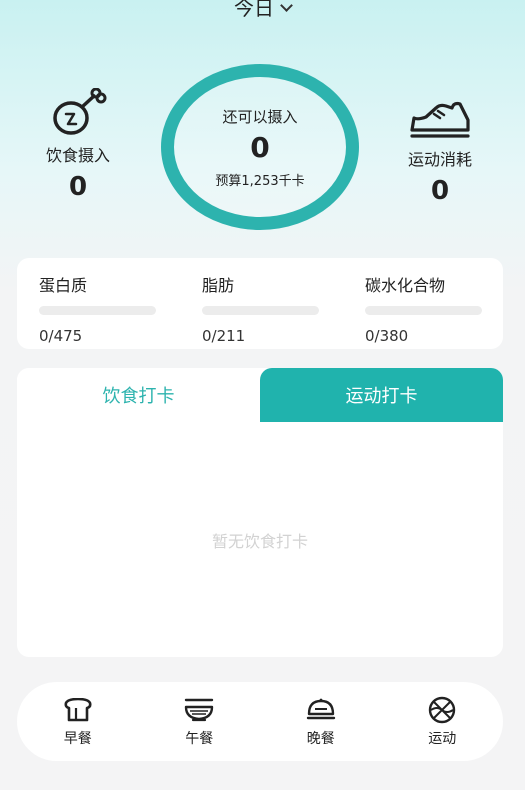 The height and width of the screenshot is (790, 525). I want to click on meal-nav-bar: 早餐 午餐 晚餐 运动, so click(260, 721).